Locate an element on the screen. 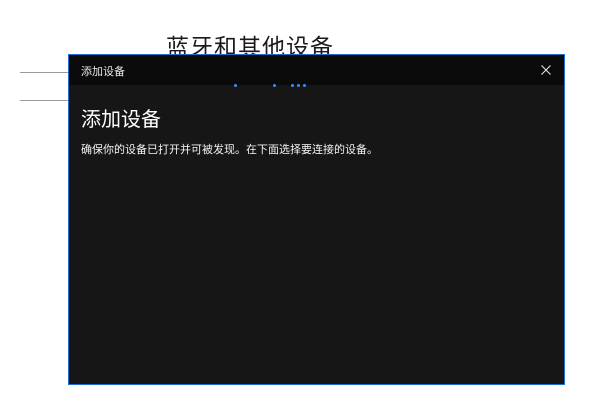 The width and height of the screenshot is (600, 400). dialog-titlebar: 添加设备 is located at coordinates (316, 70).